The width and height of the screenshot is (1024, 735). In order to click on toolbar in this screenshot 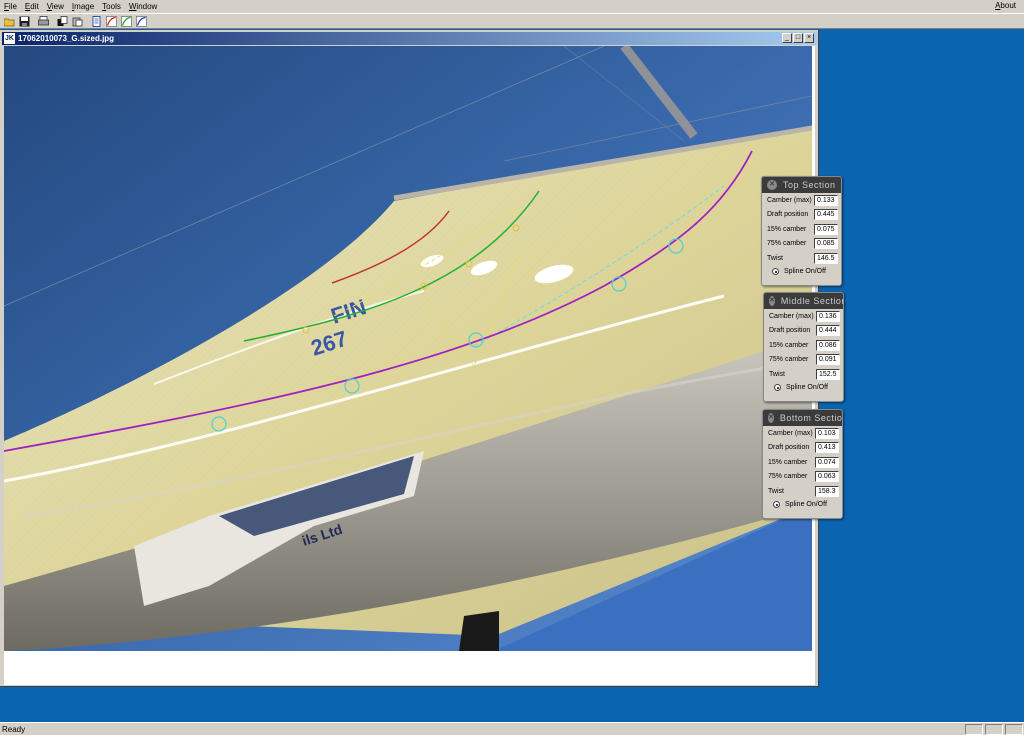, I will do `click(512, 21)`.